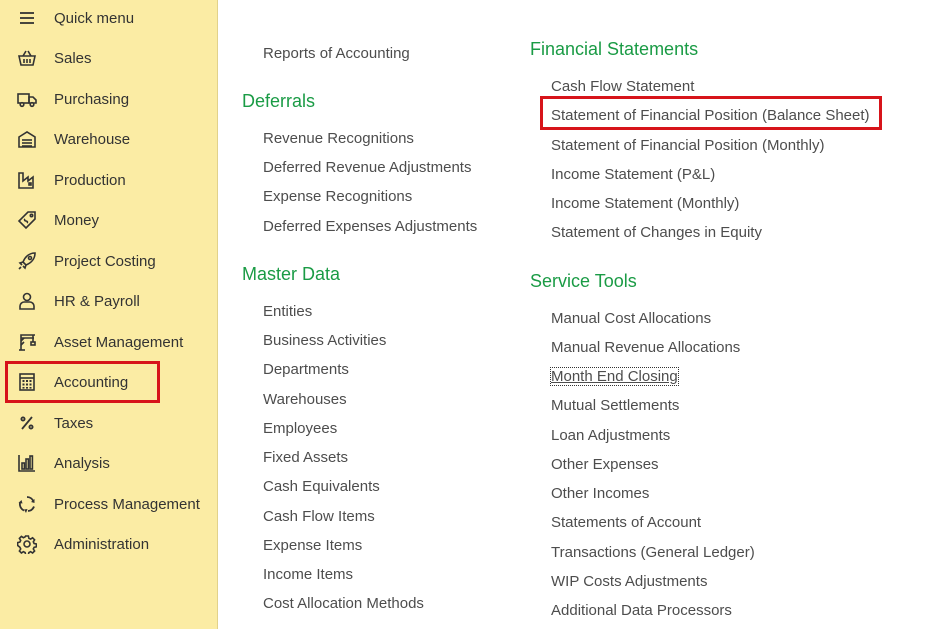 The width and height of the screenshot is (928, 629). Describe the element at coordinates (27, 139) in the screenshot. I see `warehouse-icon` at that location.